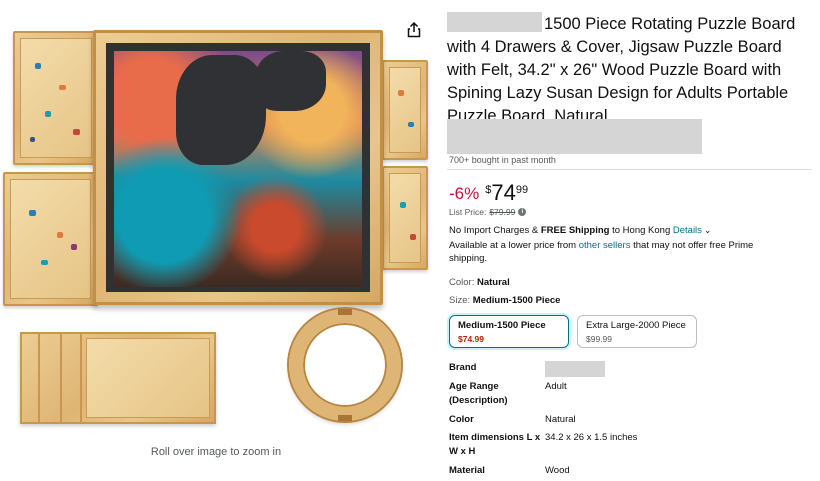  What do you see at coordinates (687, 230) in the screenshot?
I see `shipping-details-link: Details` at bounding box center [687, 230].